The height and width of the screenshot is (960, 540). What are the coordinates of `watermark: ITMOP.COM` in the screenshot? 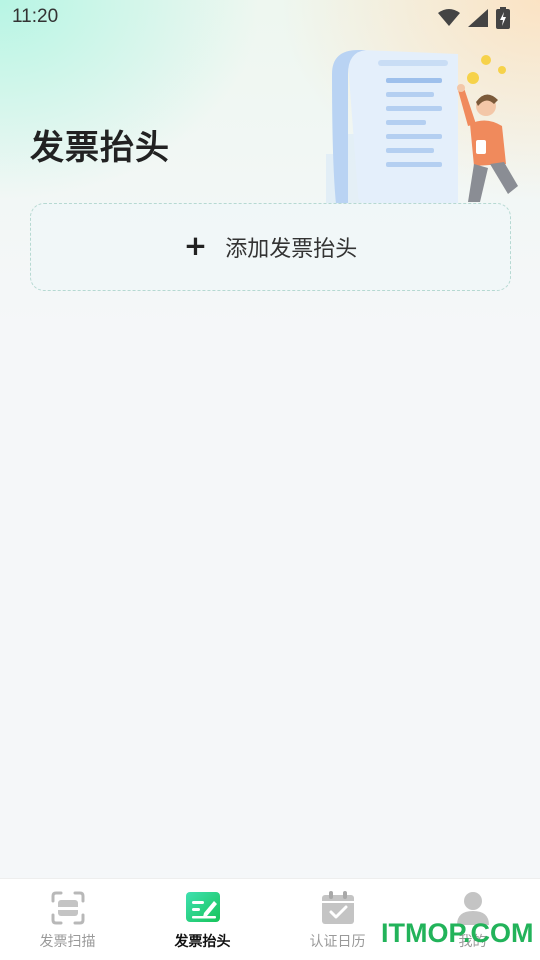 It's located at (457, 933).